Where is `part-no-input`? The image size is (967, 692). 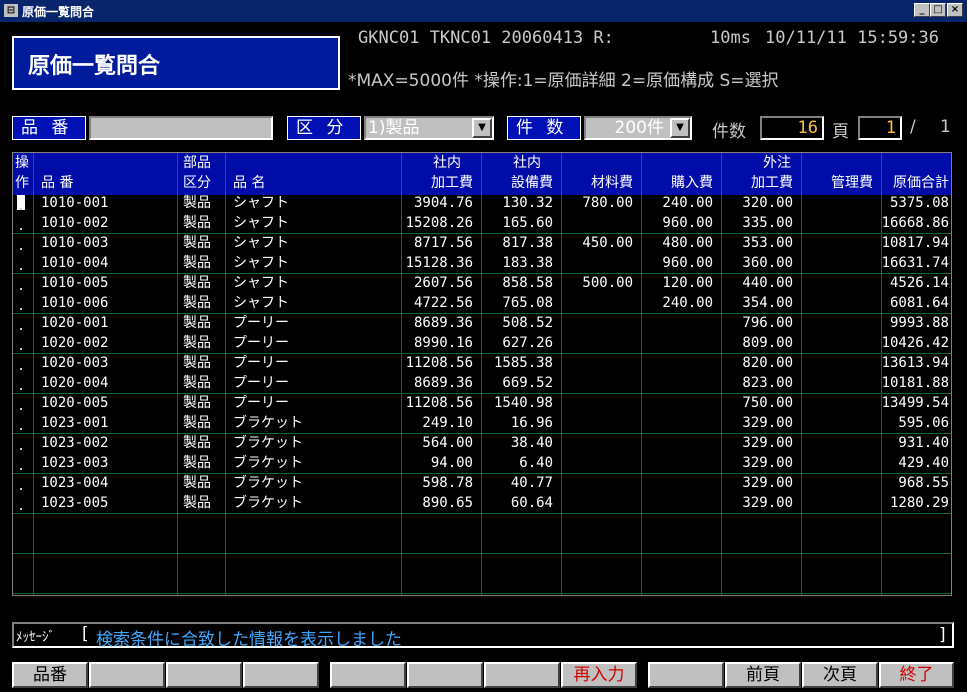
part-no-input is located at coordinates (181, 128).